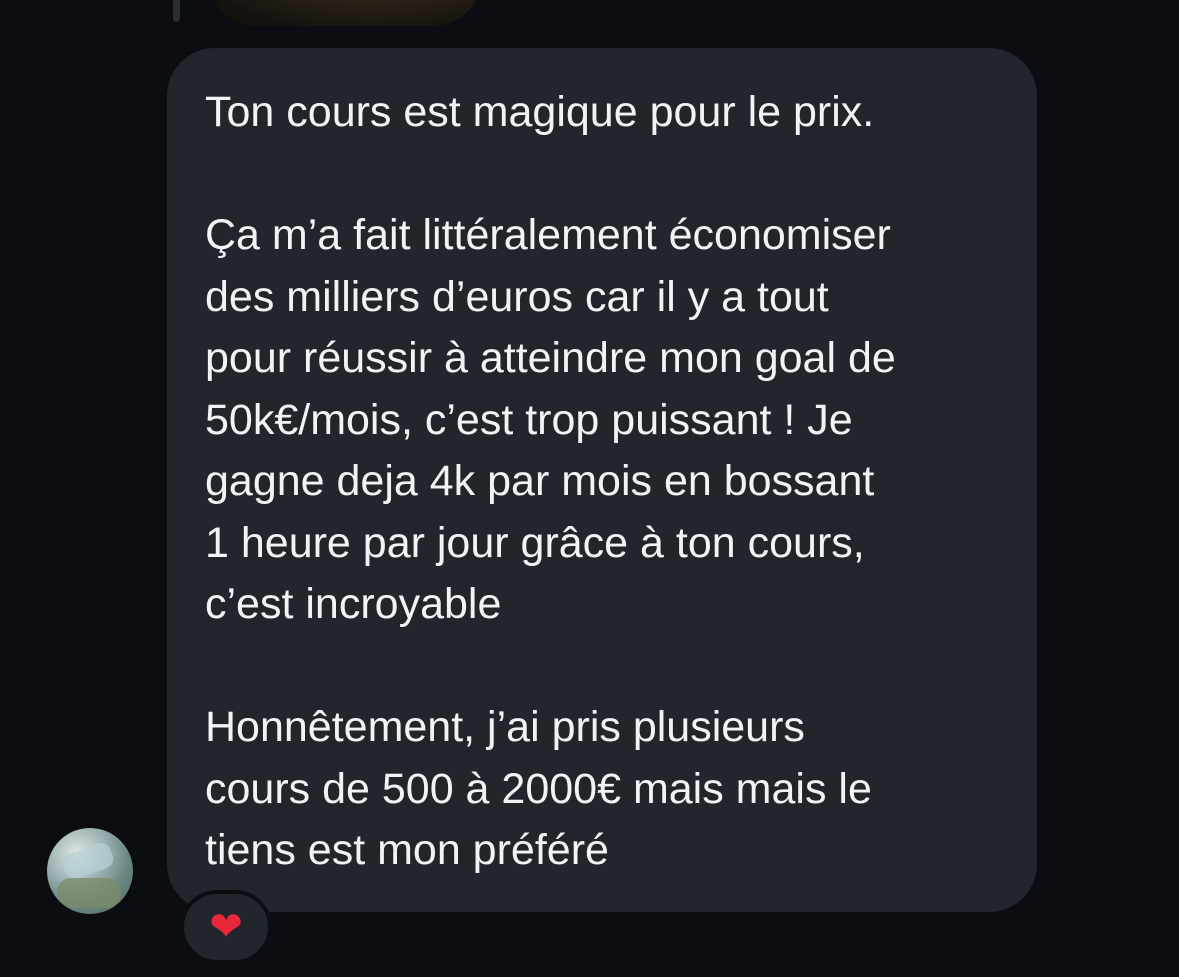  What do you see at coordinates (176, 11) in the screenshot?
I see `scroll-indicator` at bounding box center [176, 11].